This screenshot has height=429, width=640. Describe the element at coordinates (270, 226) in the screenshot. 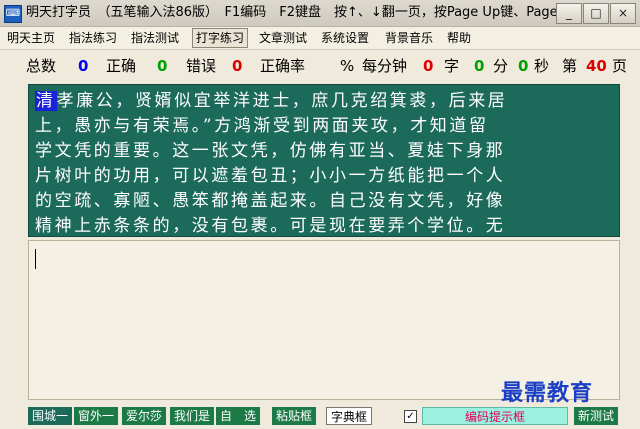

I see `text-line-6: 精神上赤条条的，没有包裹。可是现在要弄个学位。无` at that location.